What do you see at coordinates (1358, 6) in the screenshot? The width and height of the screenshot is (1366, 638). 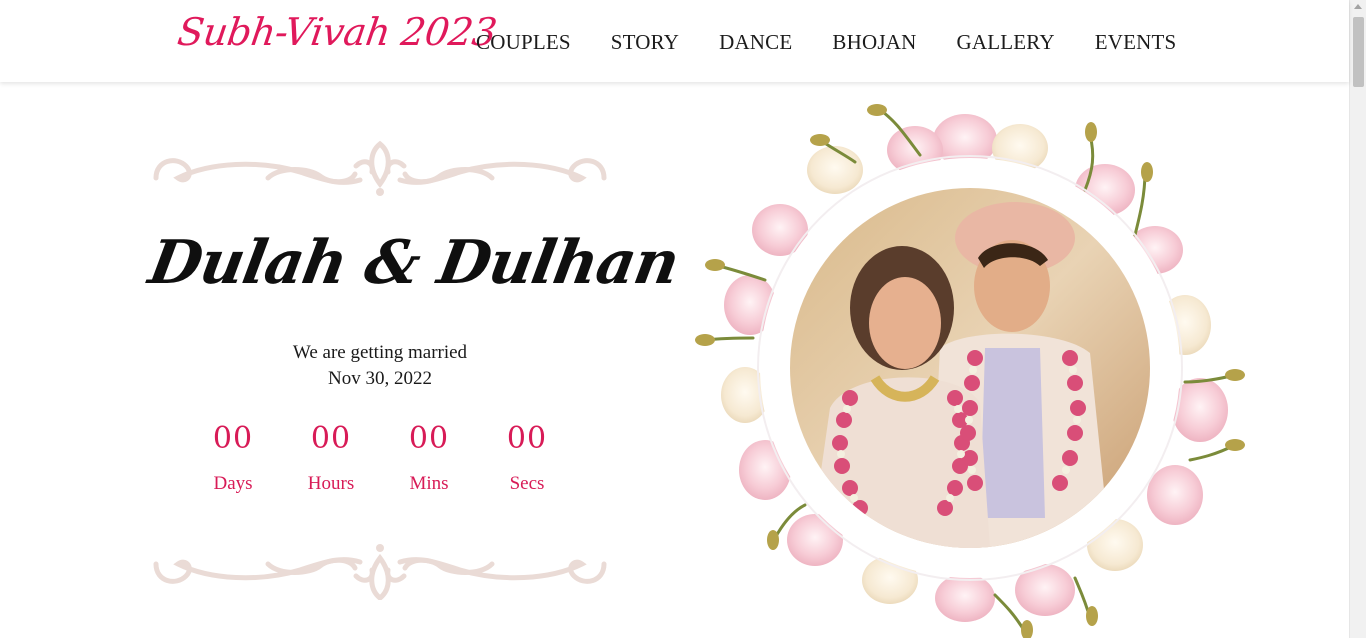 I see `chevron-up-icon` at bounding box center [1358, 6].